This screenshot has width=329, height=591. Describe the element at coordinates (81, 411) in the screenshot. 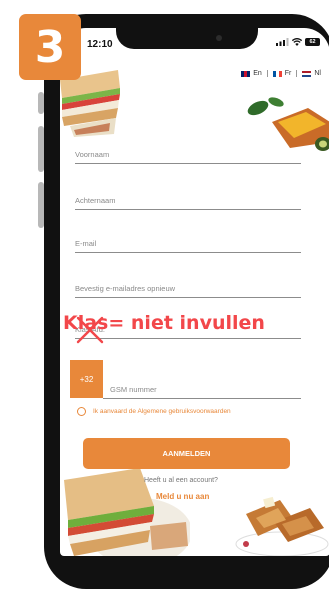

I see `terms-radio` at that location.